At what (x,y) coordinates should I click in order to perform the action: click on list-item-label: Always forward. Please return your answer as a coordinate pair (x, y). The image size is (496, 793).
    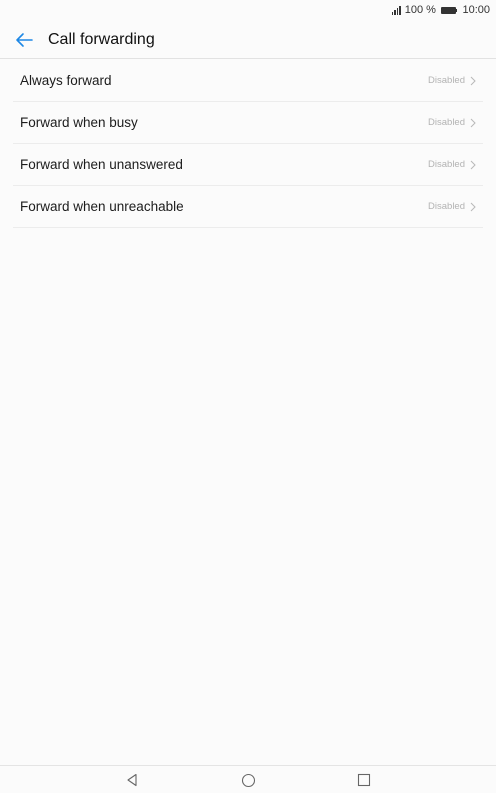
    Looking at the image, I should click on (66, 80).